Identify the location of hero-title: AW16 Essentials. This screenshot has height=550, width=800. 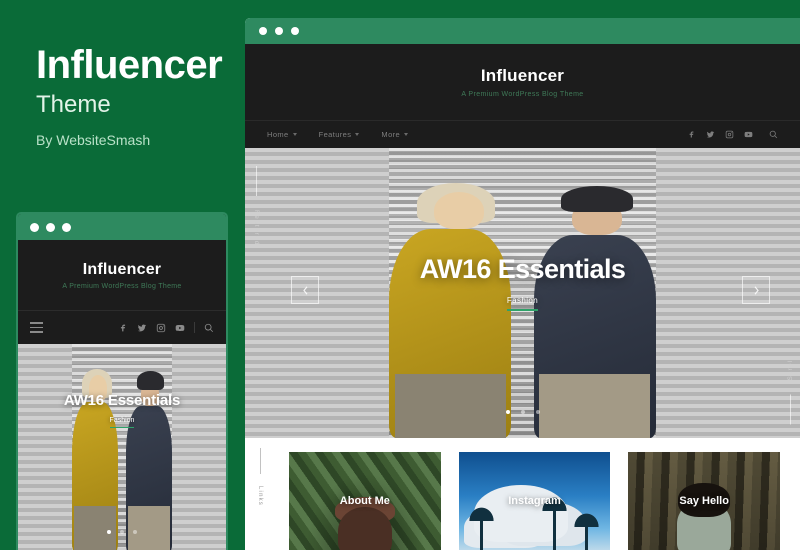
(522, 269).